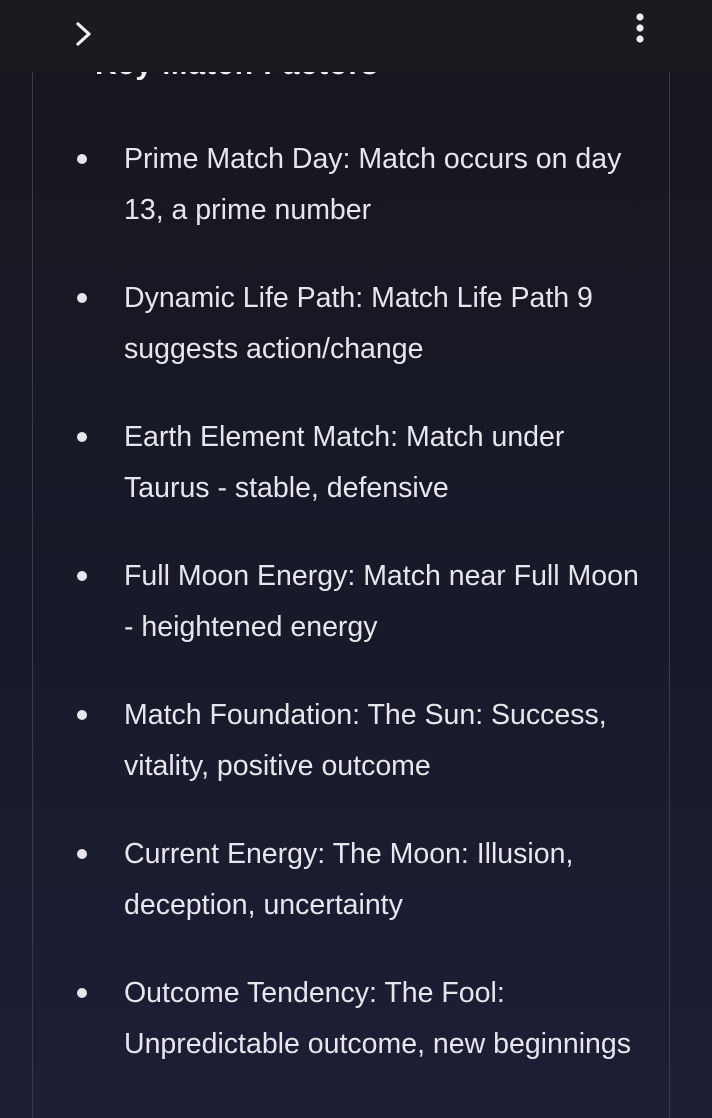 Image resolution: width=712 pixels, height=1118 pixels. I want to click on more-options-button, so click(640, 28).